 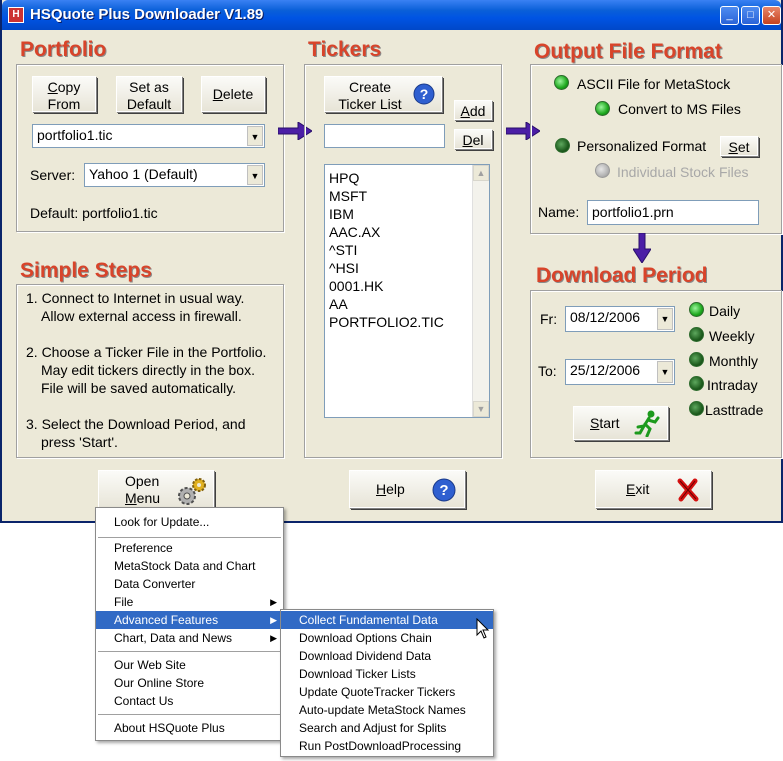 What do you see at coordinates (141, 316) in the screenshot?
I see `step-1-line-2: Allow external access in firewall.` at bounding box center [141, 316].